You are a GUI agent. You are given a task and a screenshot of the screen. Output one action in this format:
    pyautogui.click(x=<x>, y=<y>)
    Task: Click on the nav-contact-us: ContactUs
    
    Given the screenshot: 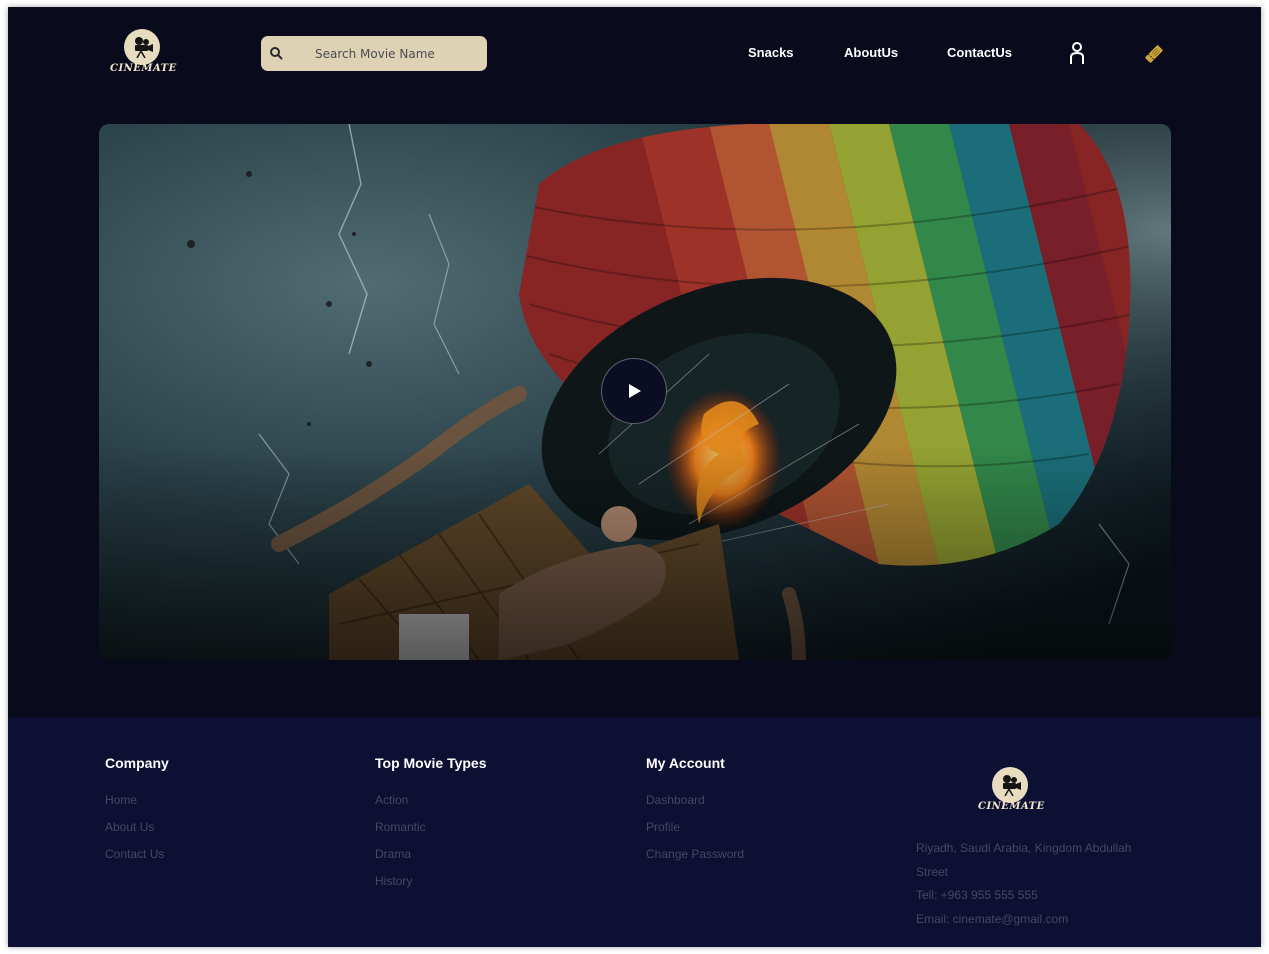 What is the action you would take?
    pyautogui.click(x=979, y=52)
    